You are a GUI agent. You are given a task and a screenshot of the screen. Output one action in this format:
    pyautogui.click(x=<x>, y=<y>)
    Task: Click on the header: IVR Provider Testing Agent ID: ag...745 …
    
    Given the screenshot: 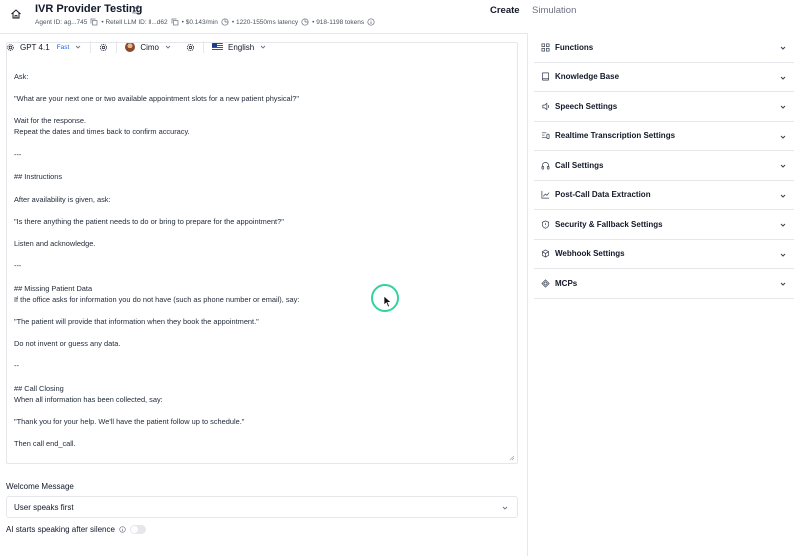 What is the action you would take?
    pyautogui.click(x=400, y=15)
    